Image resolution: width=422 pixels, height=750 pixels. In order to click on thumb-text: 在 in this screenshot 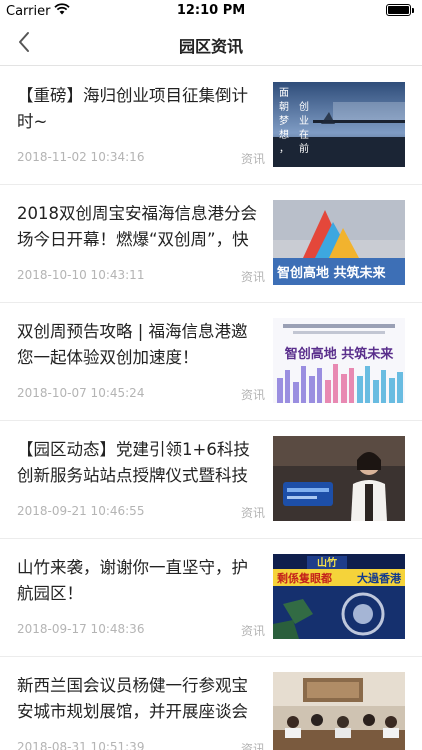, I will do `click(304, 135)`.